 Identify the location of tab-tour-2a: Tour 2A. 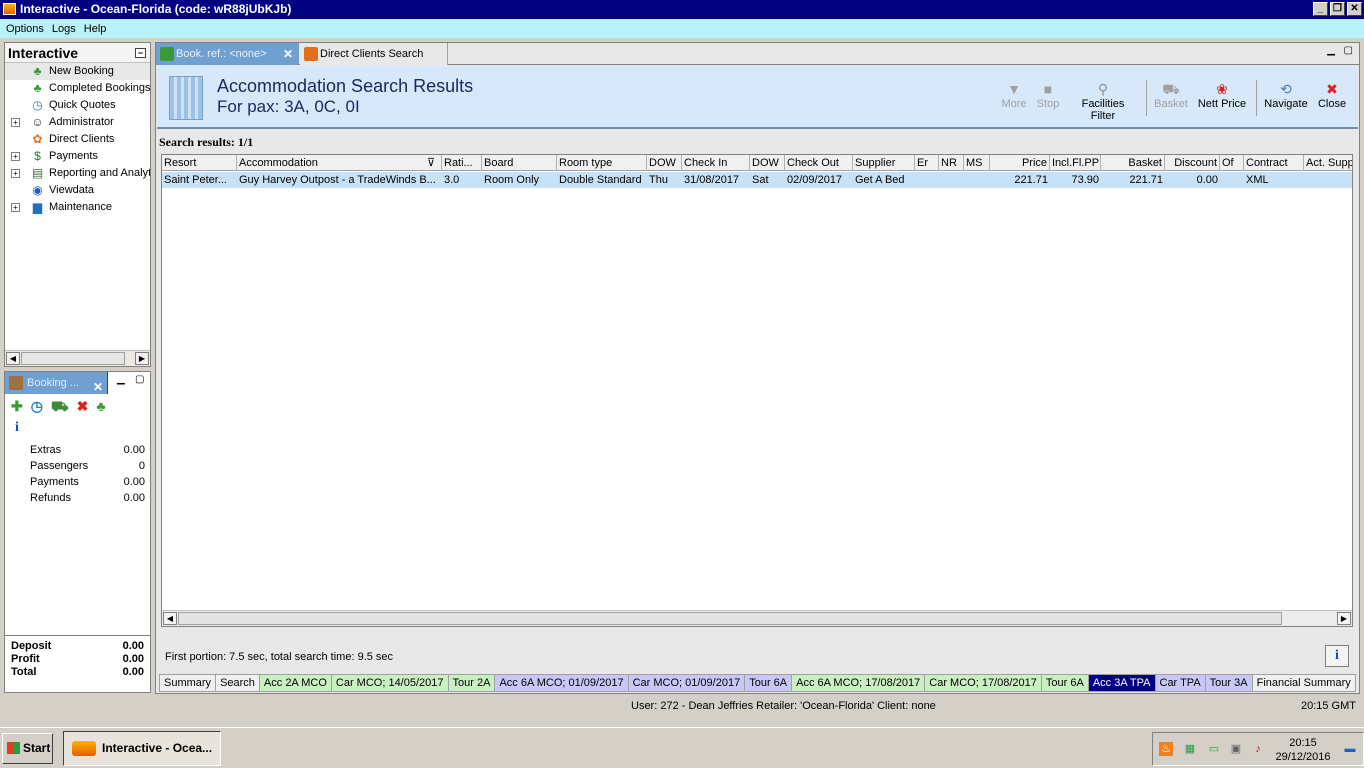
(471, 683).